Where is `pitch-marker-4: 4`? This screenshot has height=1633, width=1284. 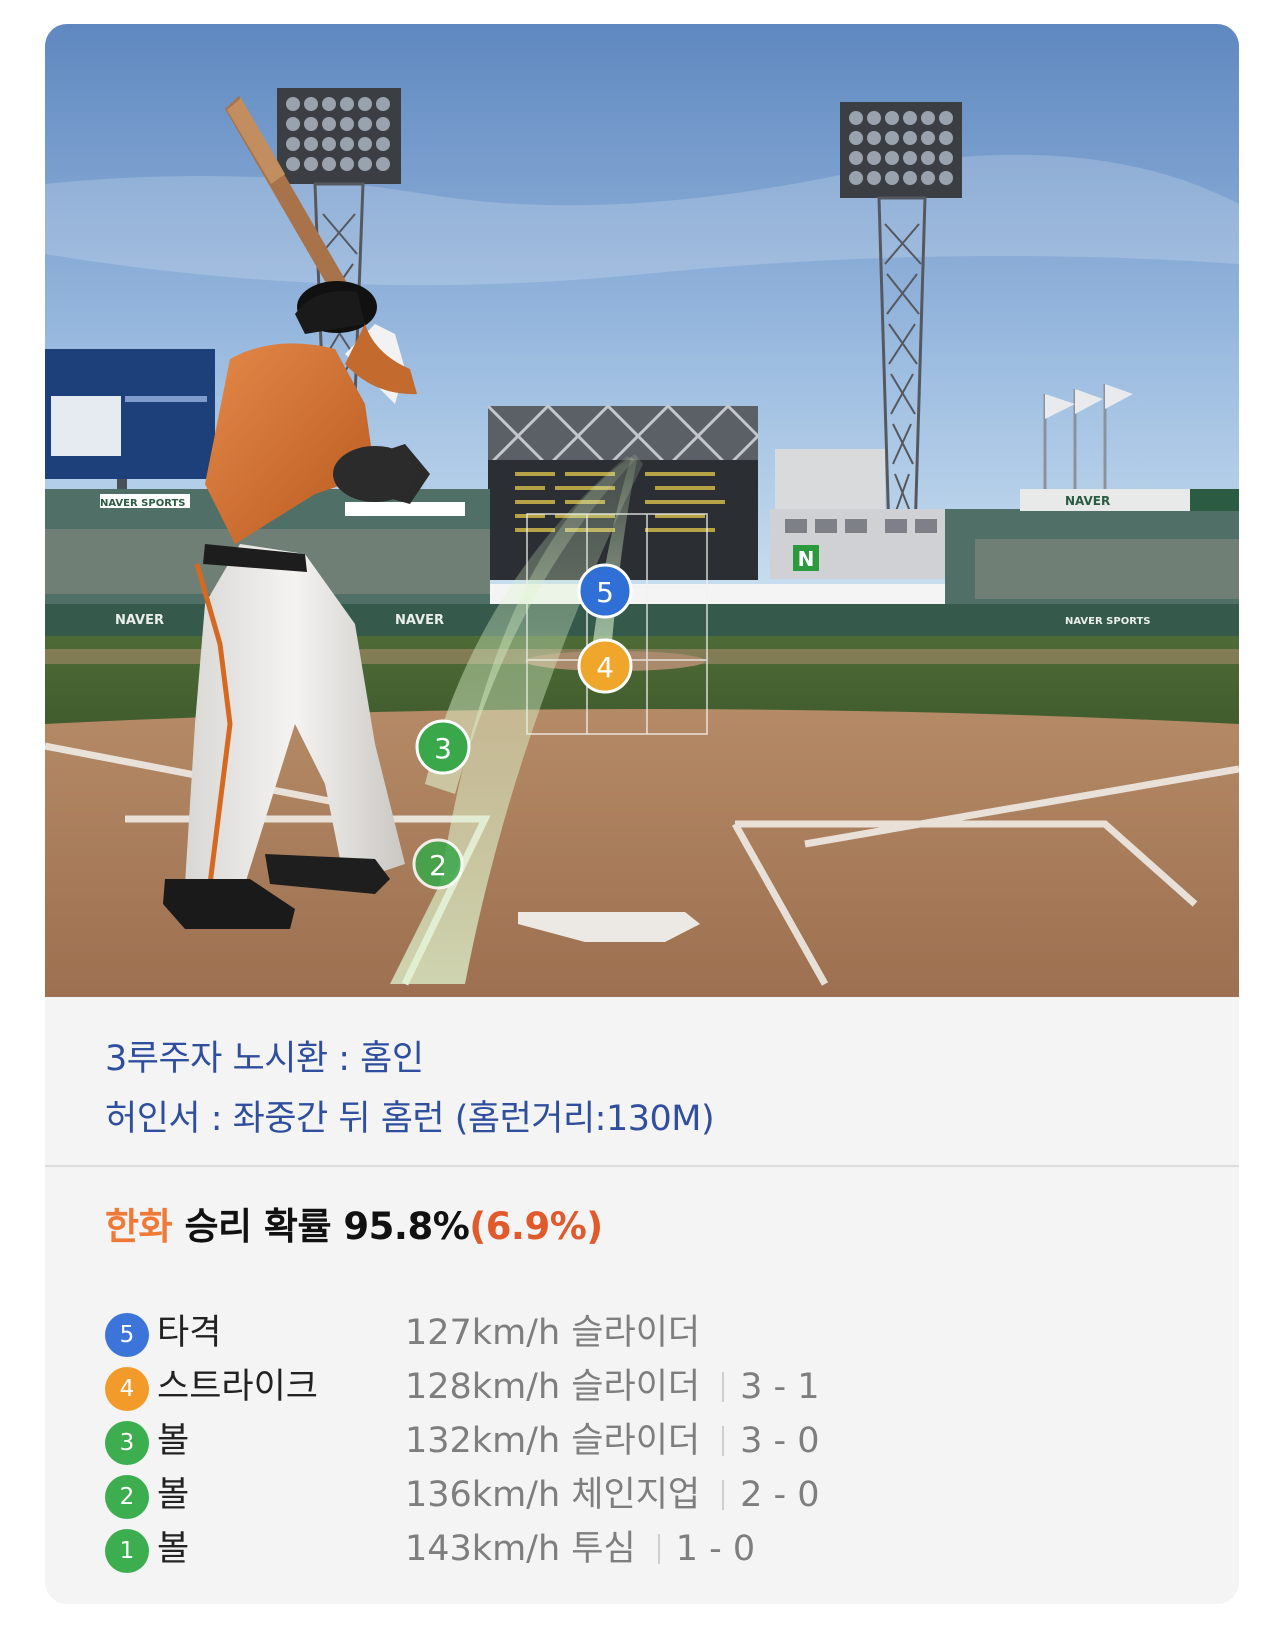
pitch-marker-4: 4 is located at coordinates (605, 666).